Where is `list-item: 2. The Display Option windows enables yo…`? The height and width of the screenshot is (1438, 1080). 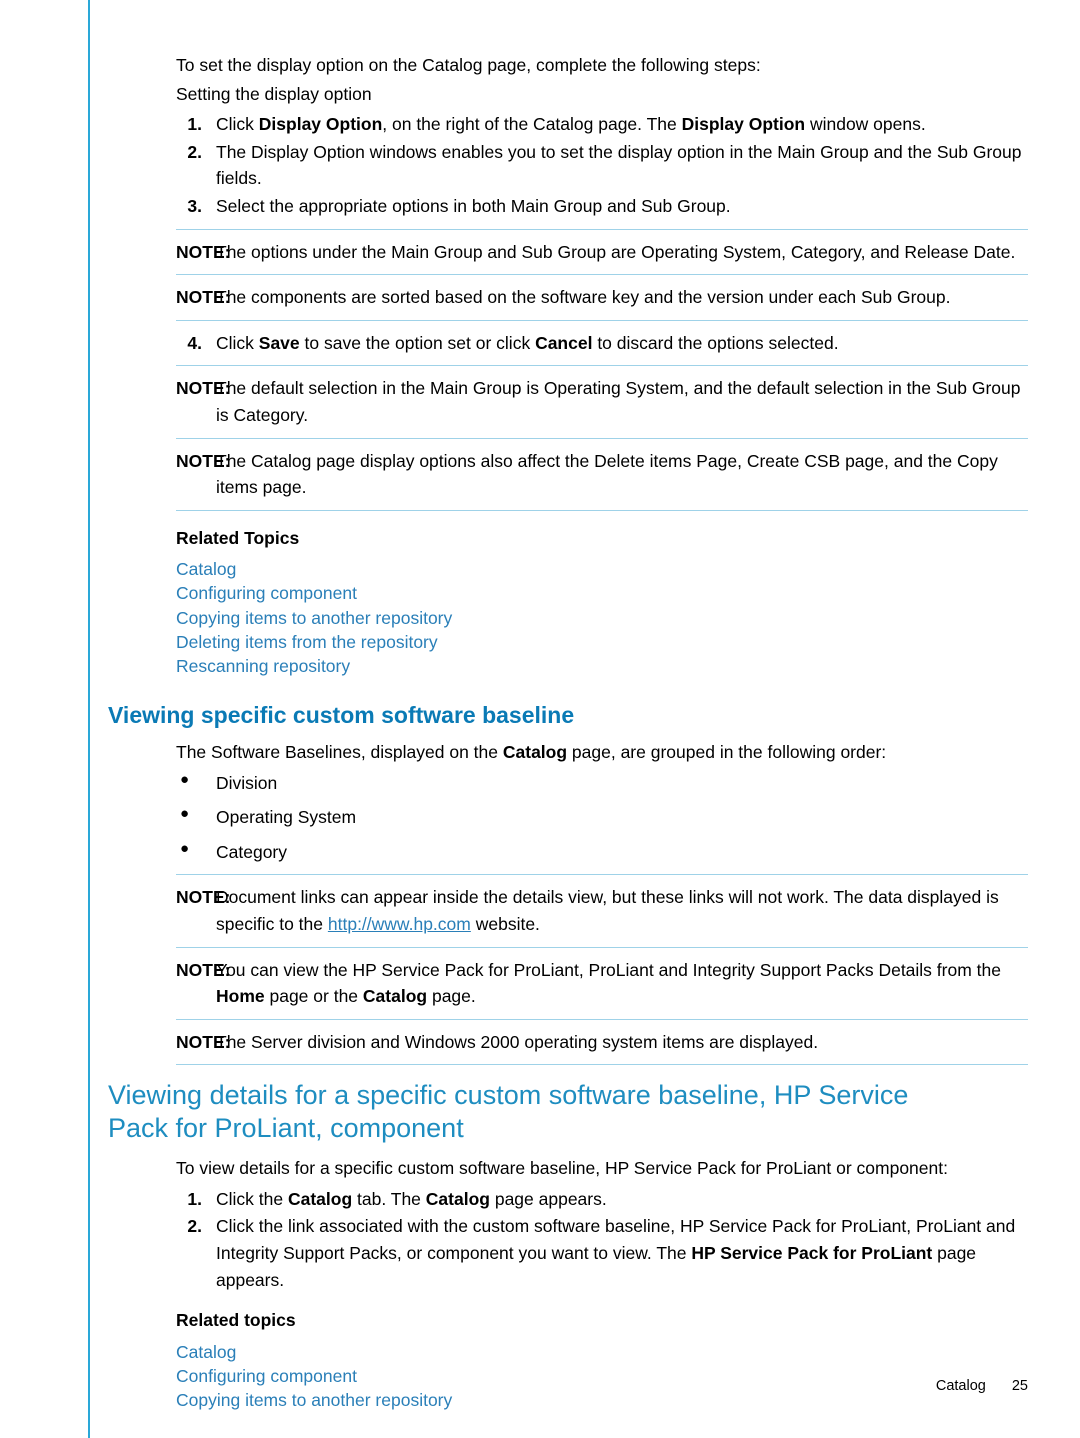 list-item: 2. The Display Option windows enables yo… is located at coordinates (568, 165).